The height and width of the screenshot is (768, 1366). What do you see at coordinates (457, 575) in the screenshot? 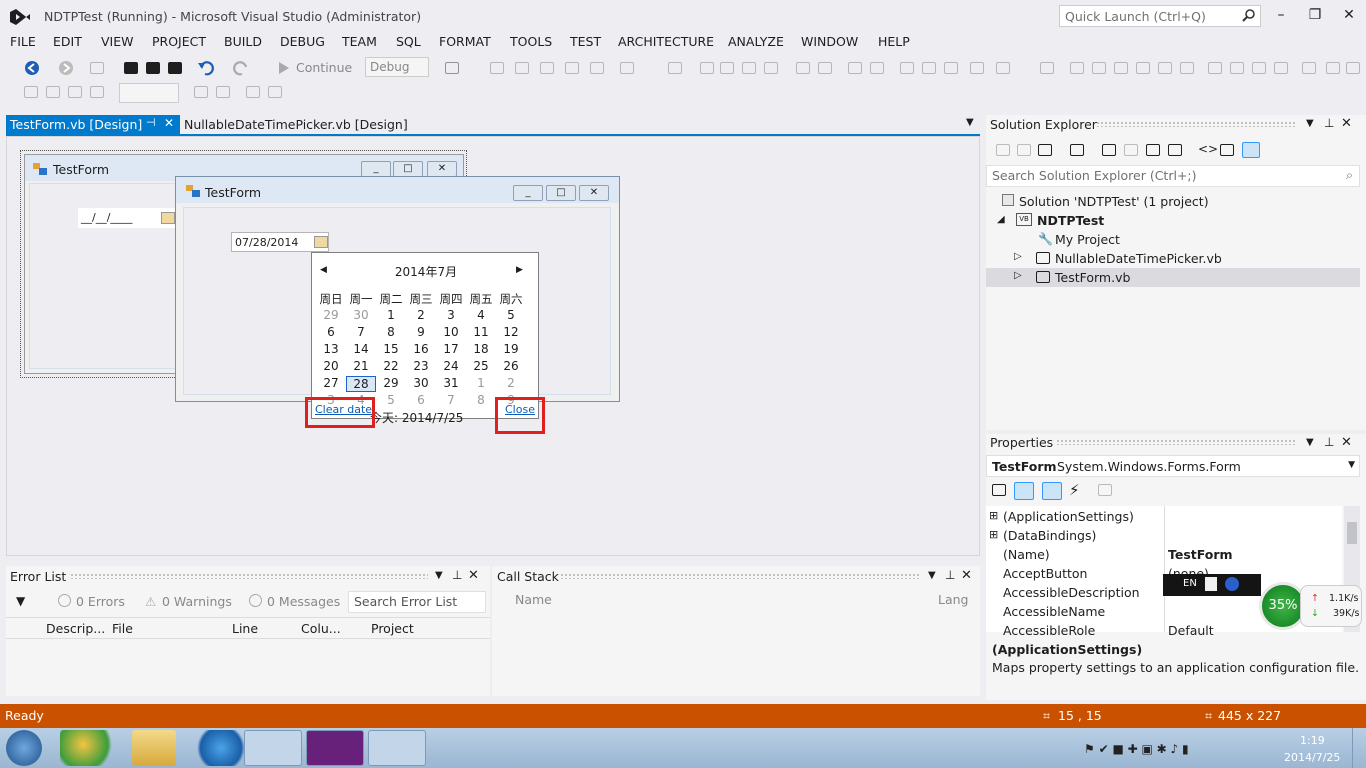
I see `el-pin-icon: ⊥` at bounding box center [457, 575].